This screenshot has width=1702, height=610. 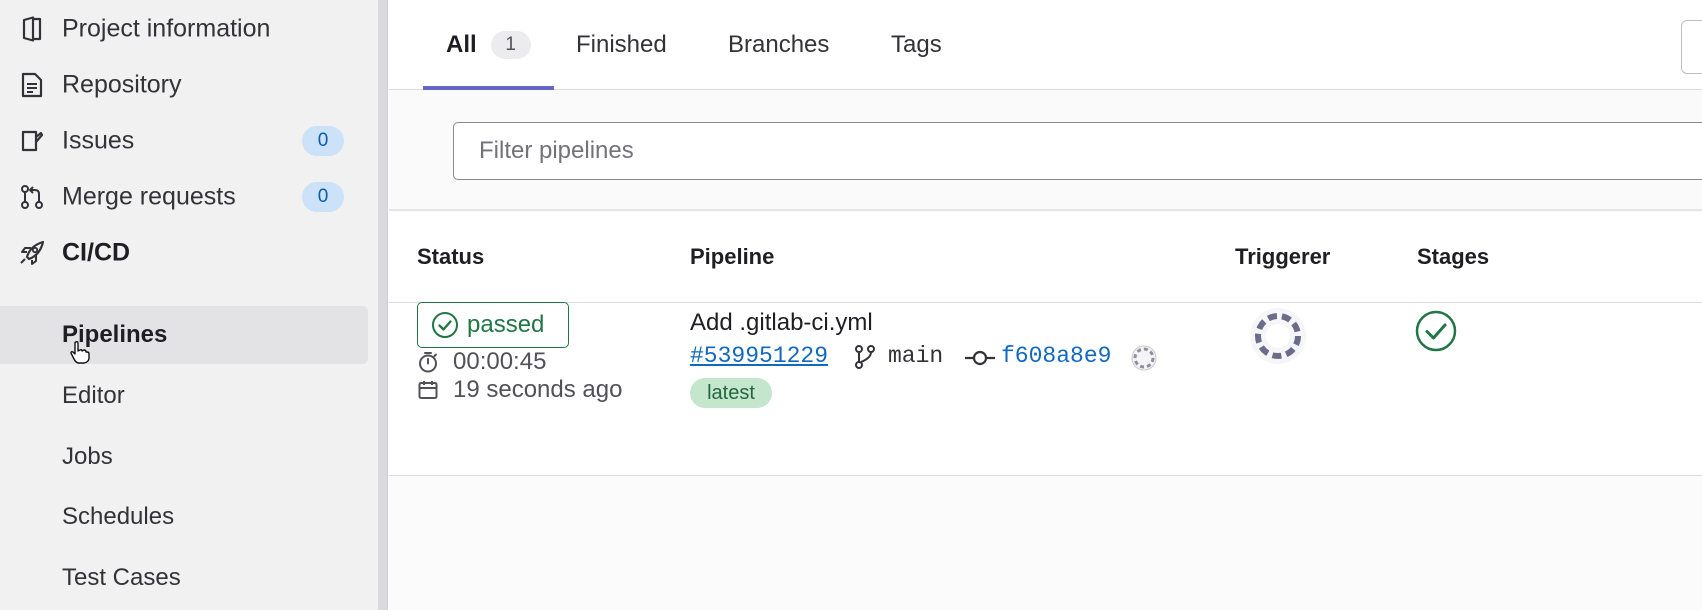 I want to click on sidebar-item-label: Repository, so click(x=122, y=84).